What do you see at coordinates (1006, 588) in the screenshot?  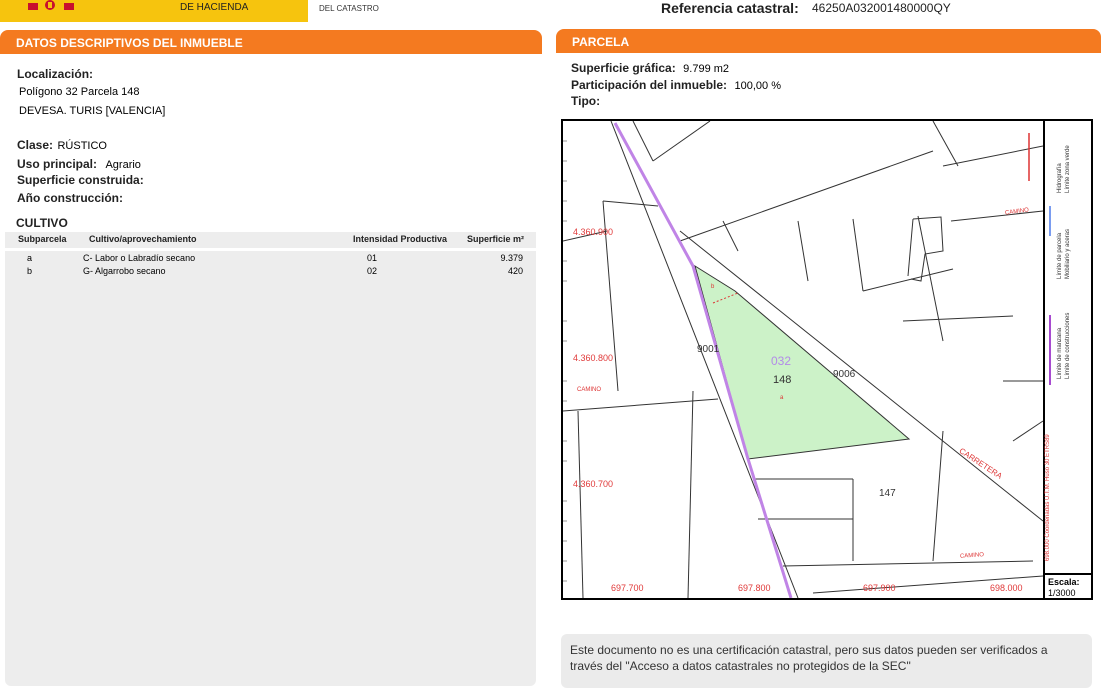 I see `x-label-000: 698.000` at bounding box center [1006, 588].